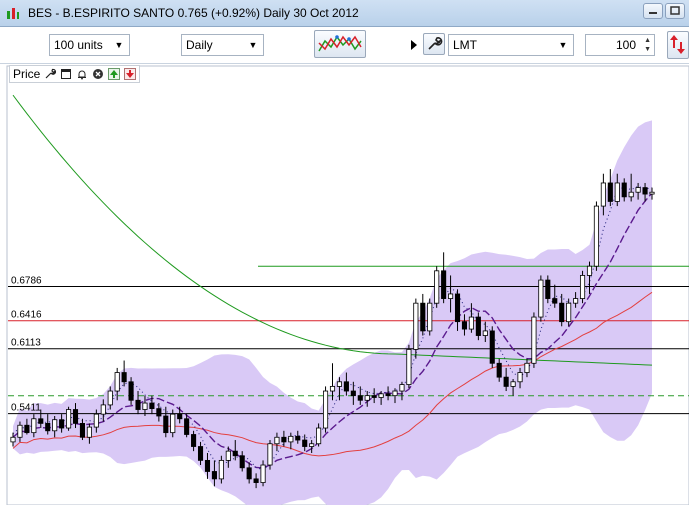 The image size is (689, 508). What do you see at coordinates (75, 74) in the screenshot?
I see `price-legend: Price` at bounding box center [75, 74].